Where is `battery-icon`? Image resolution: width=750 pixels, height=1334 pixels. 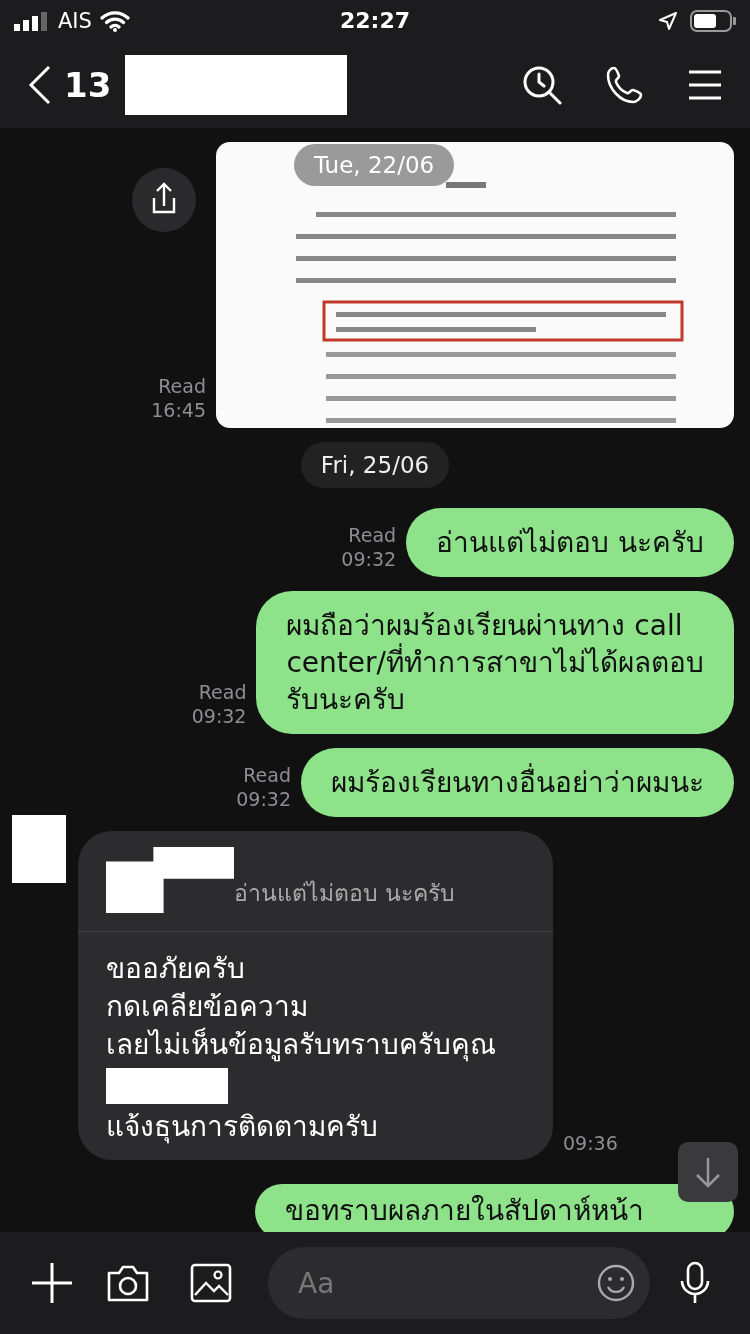 battery-icon is located at coordinates (713, 21).